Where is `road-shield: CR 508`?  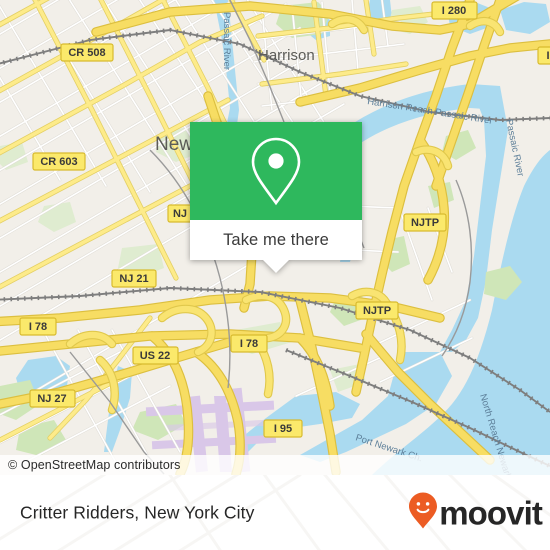 road-shield: CR 508 is located at coordinates (87, 52).